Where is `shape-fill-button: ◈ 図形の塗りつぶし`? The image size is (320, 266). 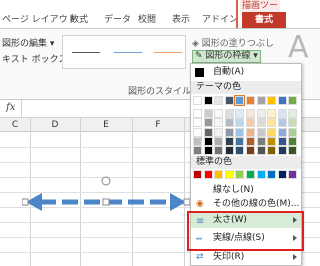 shape-fill-button: ◈ 図形の塗りつぶし is located at coordinates (233, 42).